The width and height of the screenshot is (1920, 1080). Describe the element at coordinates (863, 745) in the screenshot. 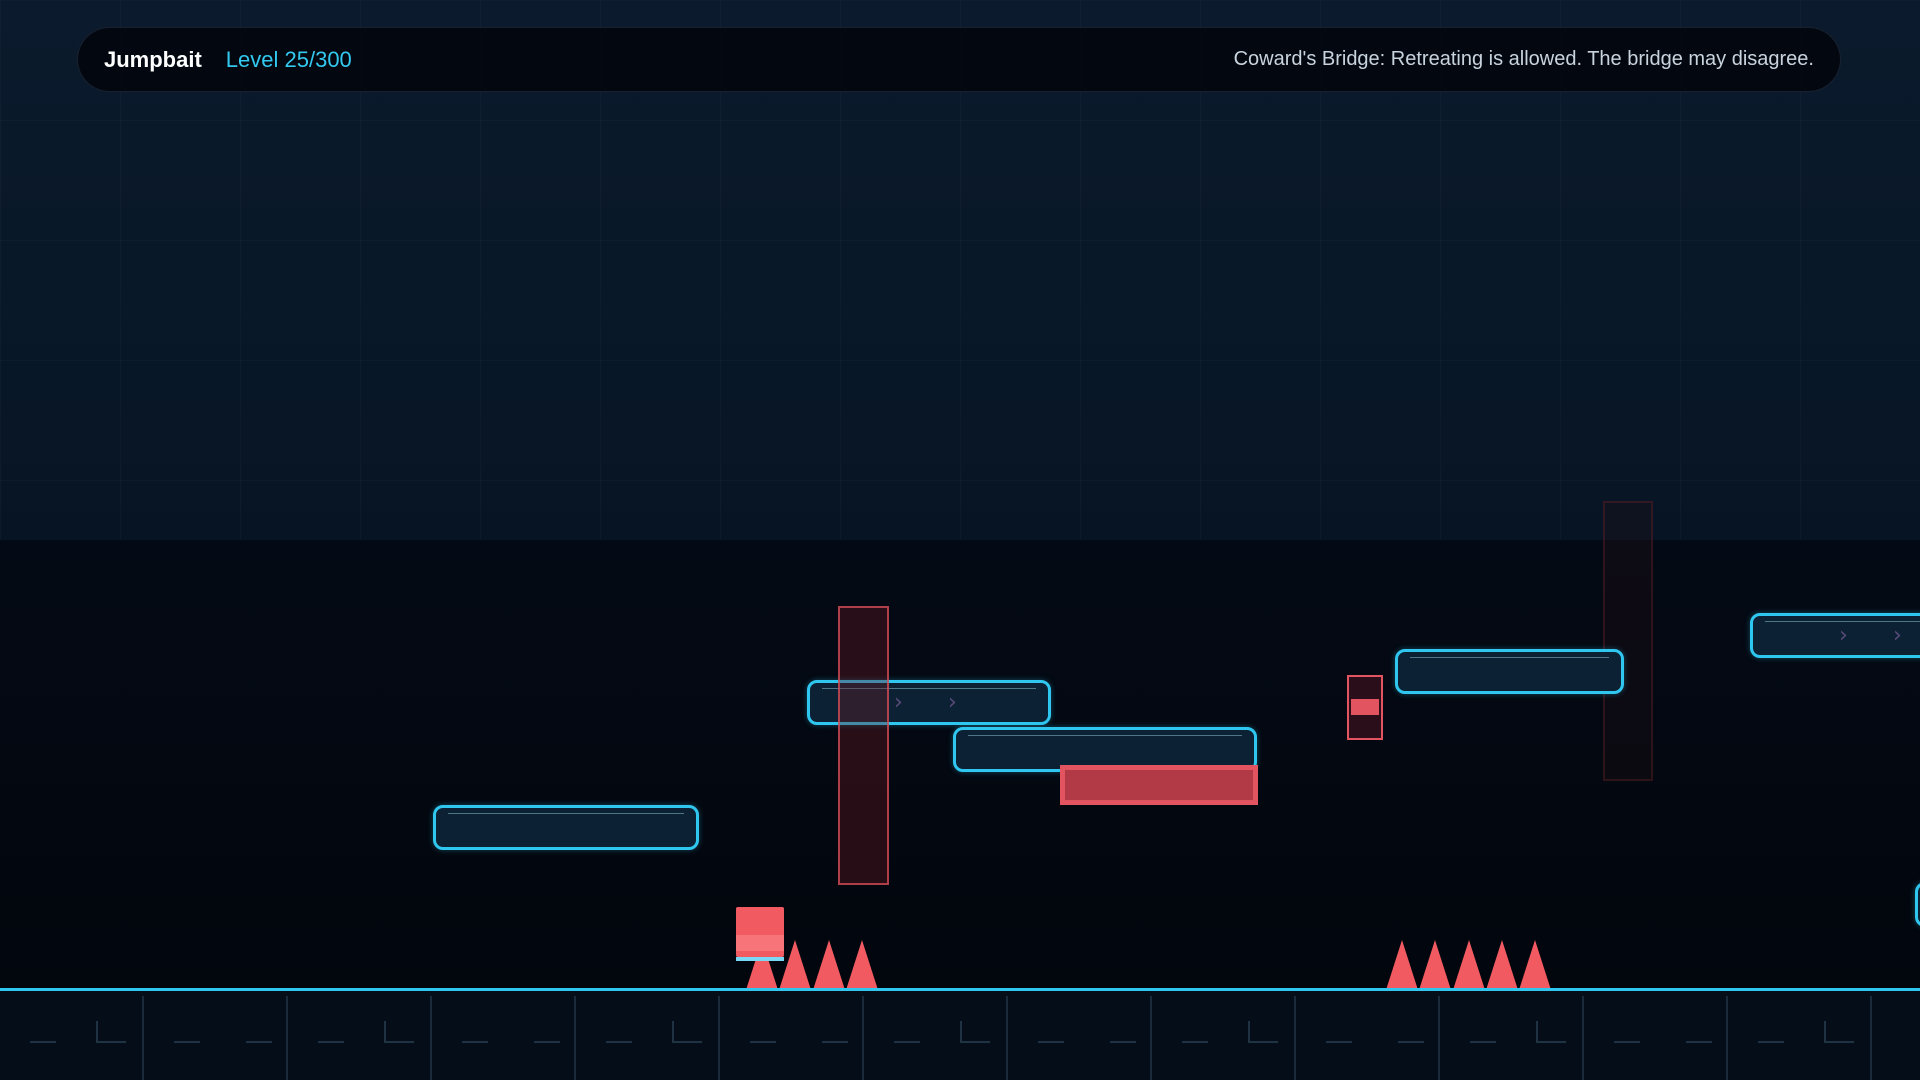

I see `ghost-barrier` at that location.